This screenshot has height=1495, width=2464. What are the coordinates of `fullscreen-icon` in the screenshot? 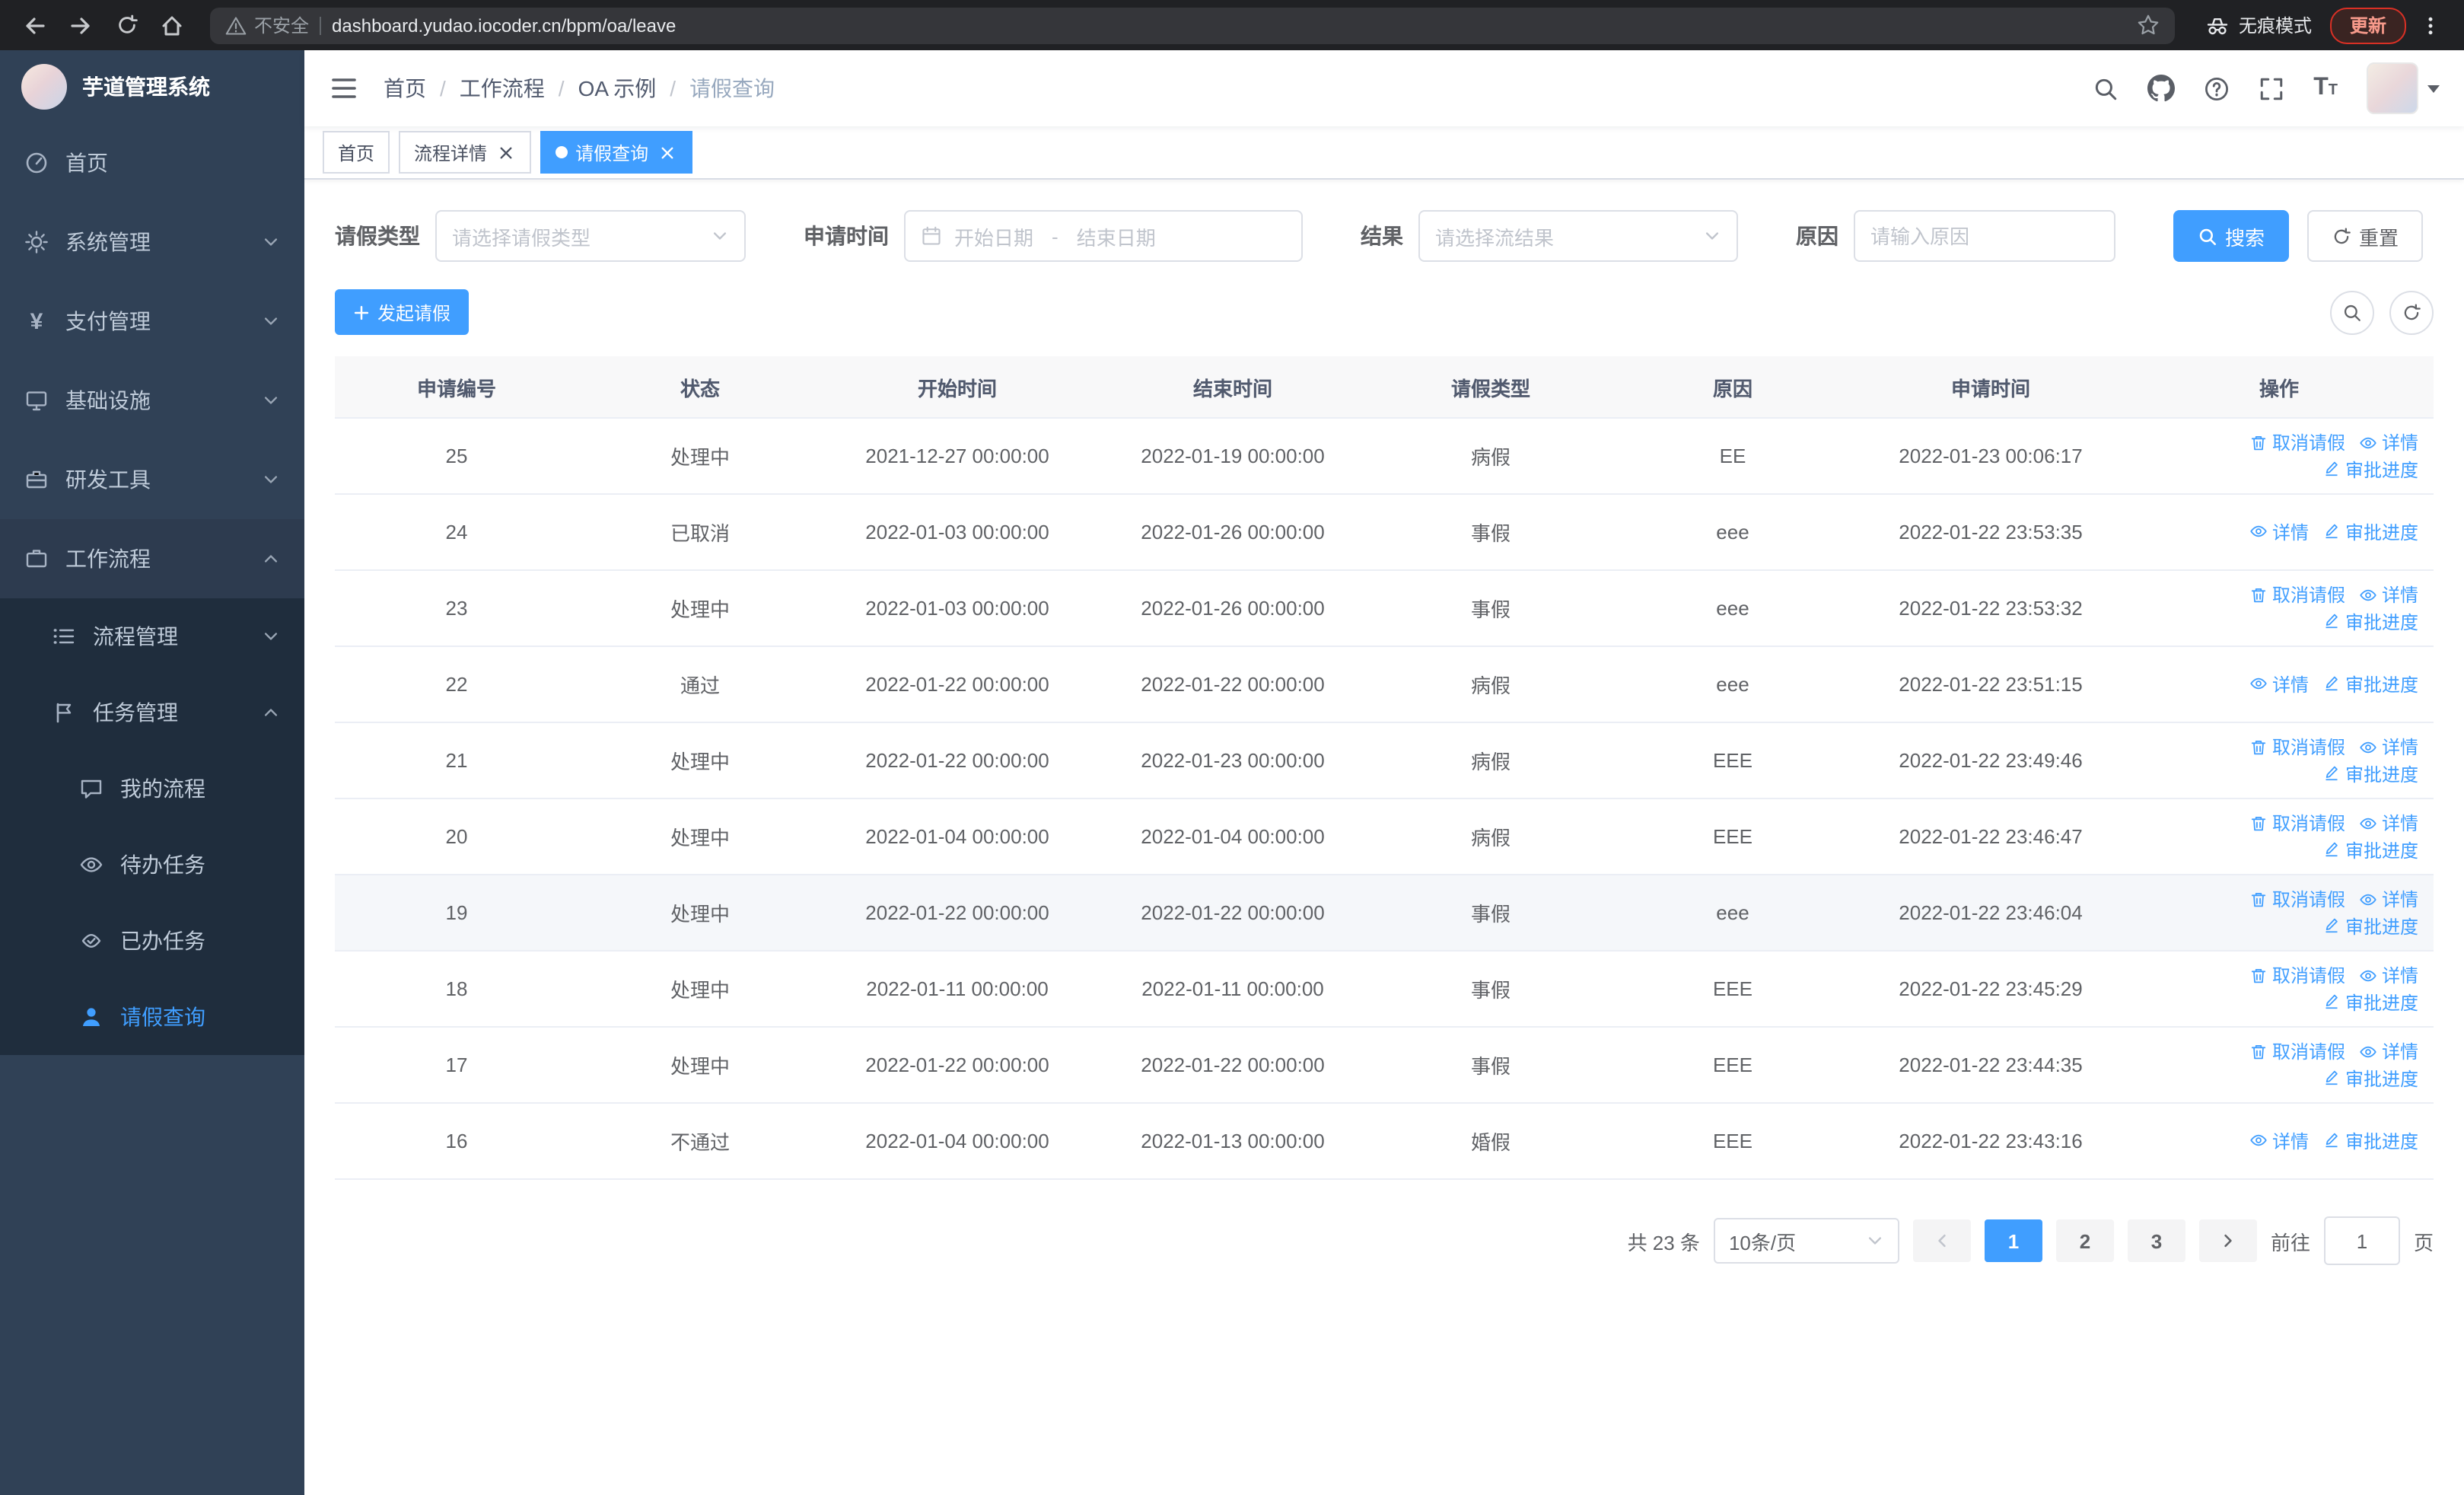 It's located at (2271, 88).